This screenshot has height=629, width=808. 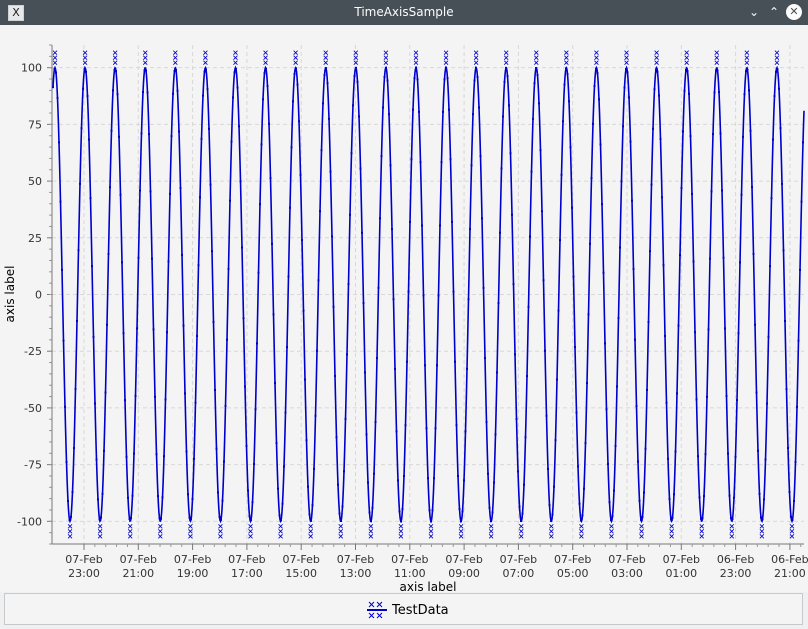 I want to click on x-tick-time: 05:00, so click(x=573, y=573).